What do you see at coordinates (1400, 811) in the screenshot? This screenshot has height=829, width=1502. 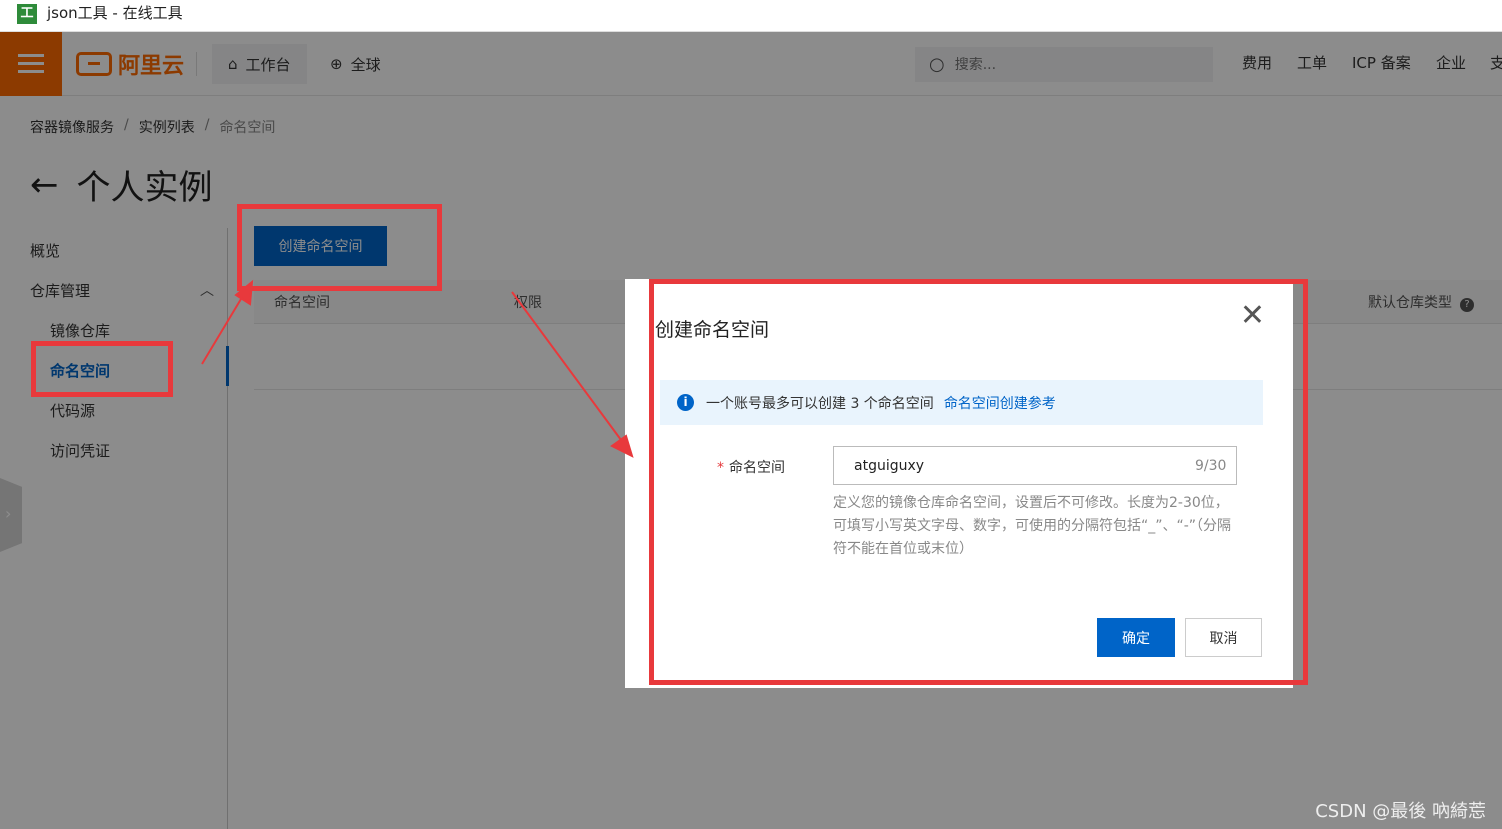 I see `watermark: CSDN @最後 吶綺莣` at bounding box center [1400, 811].